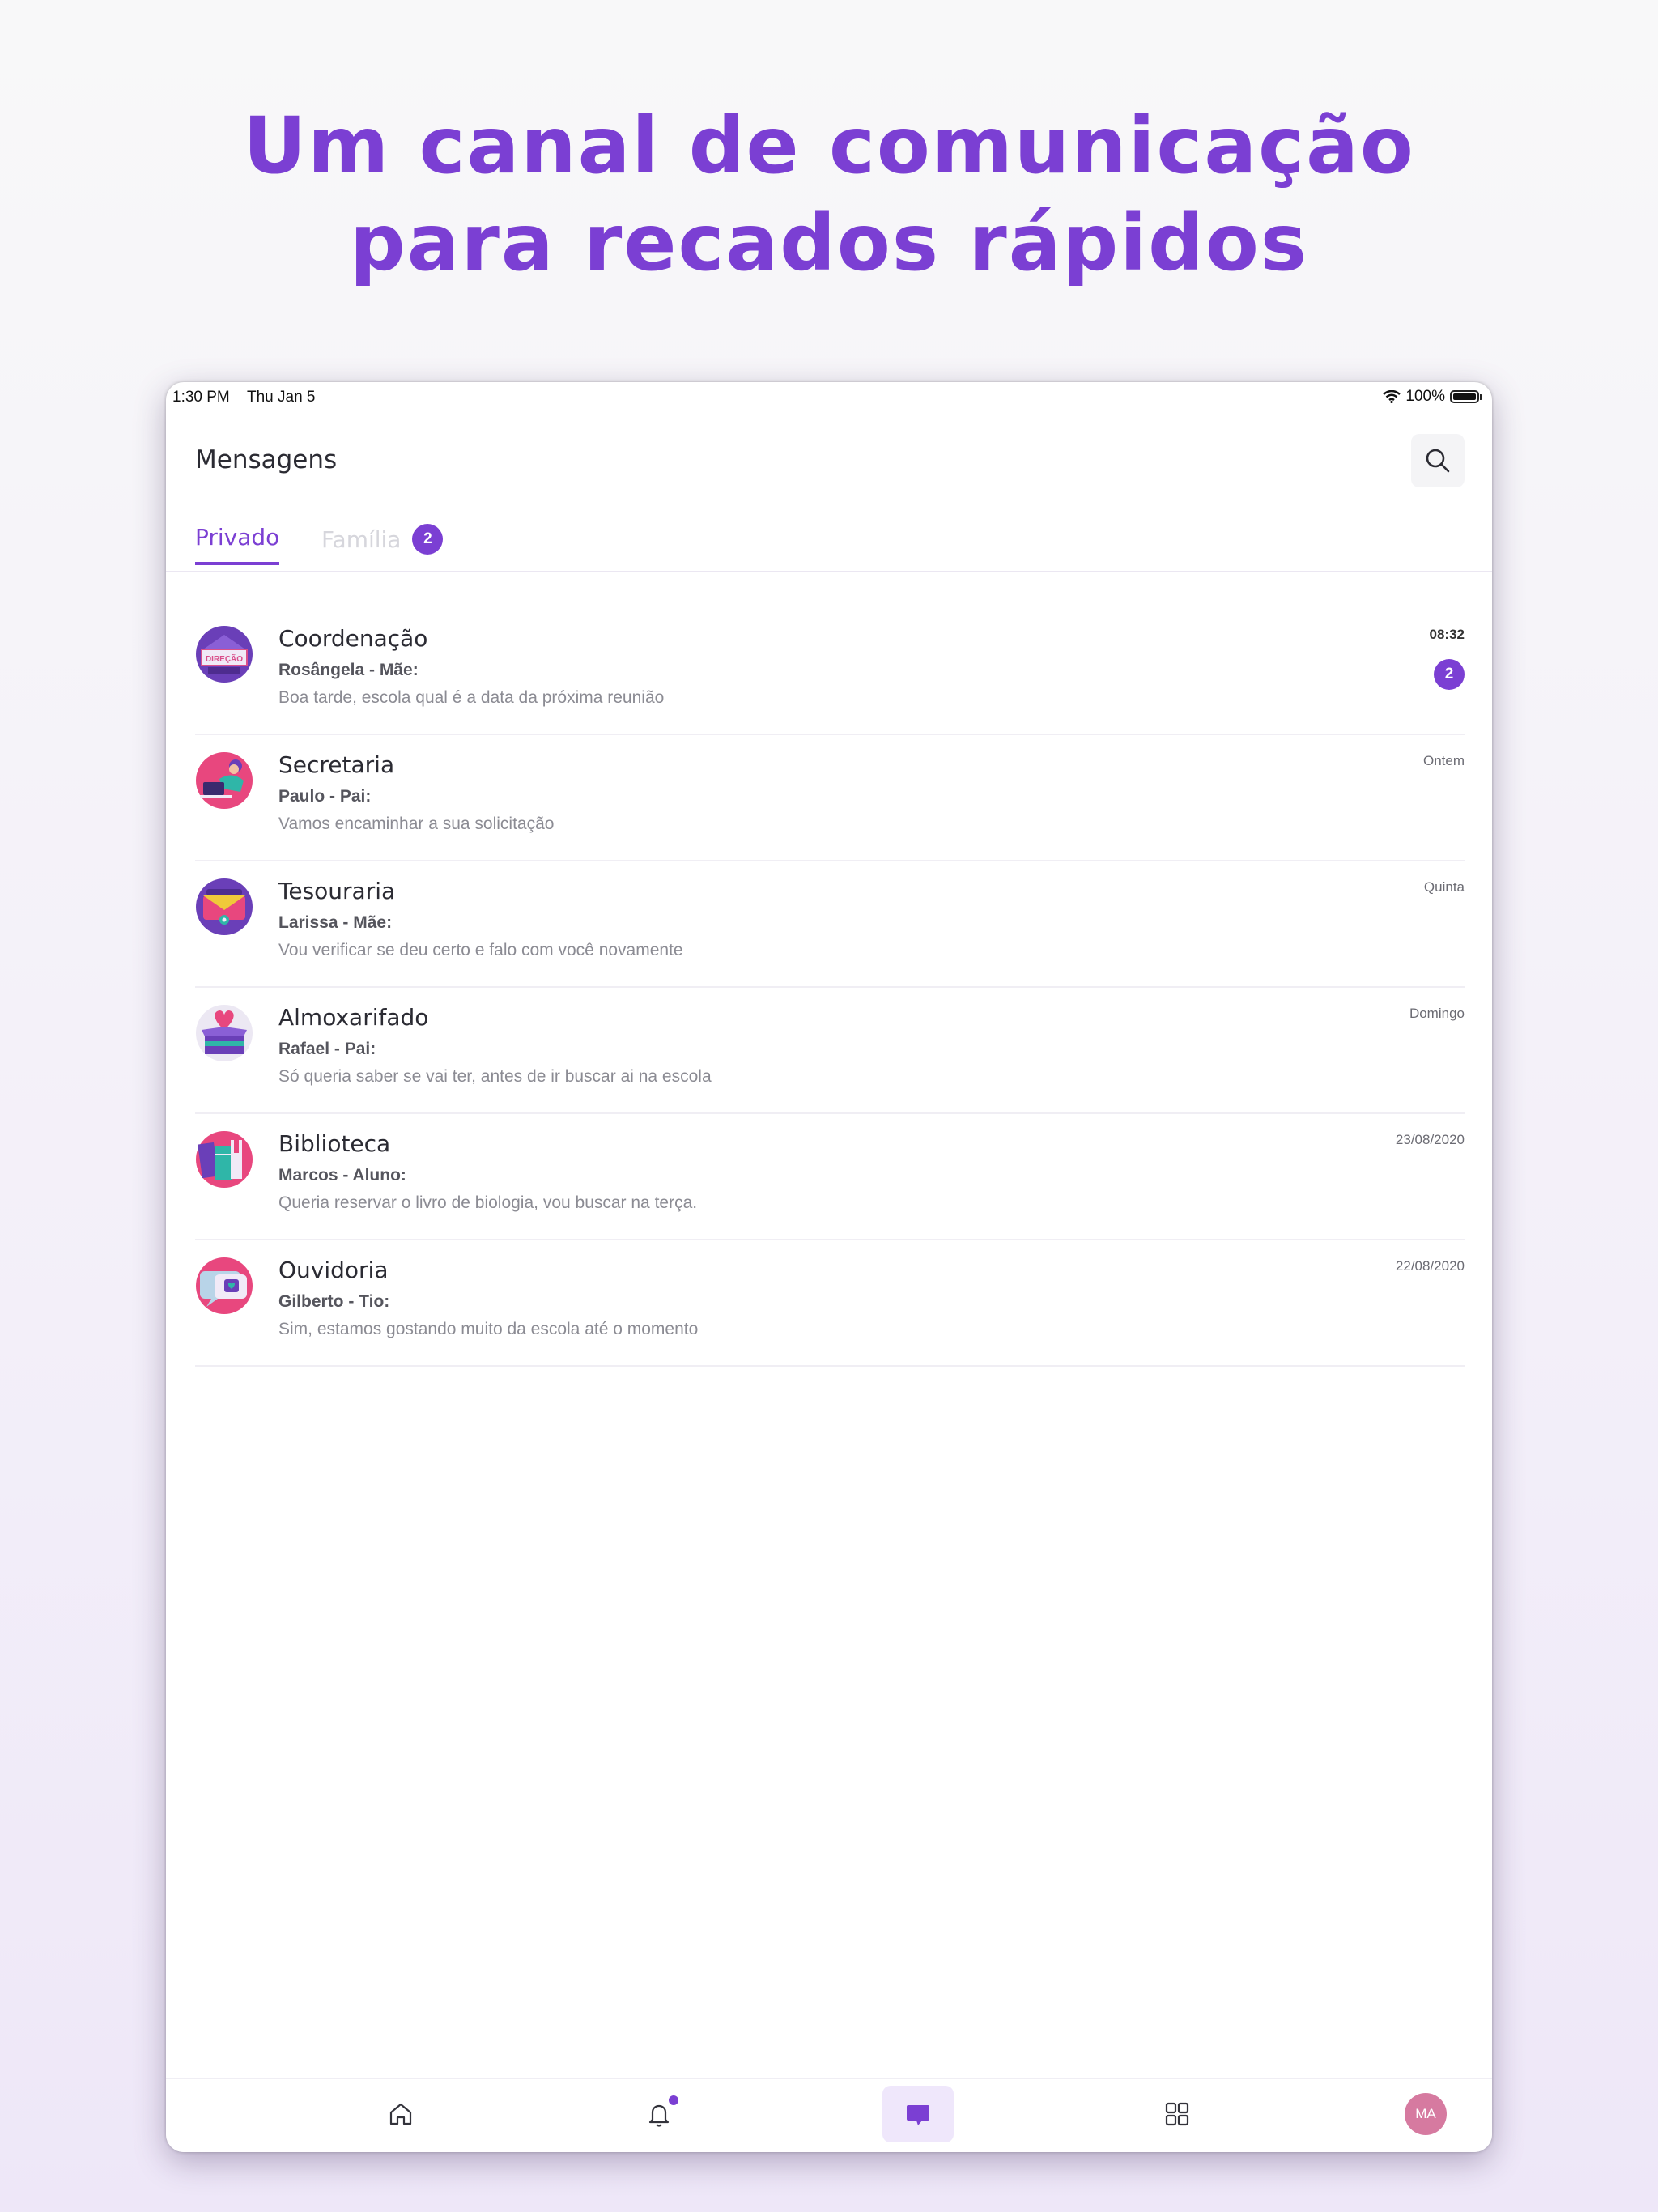  I want to click on nav-apps, so click(1177, 2114).